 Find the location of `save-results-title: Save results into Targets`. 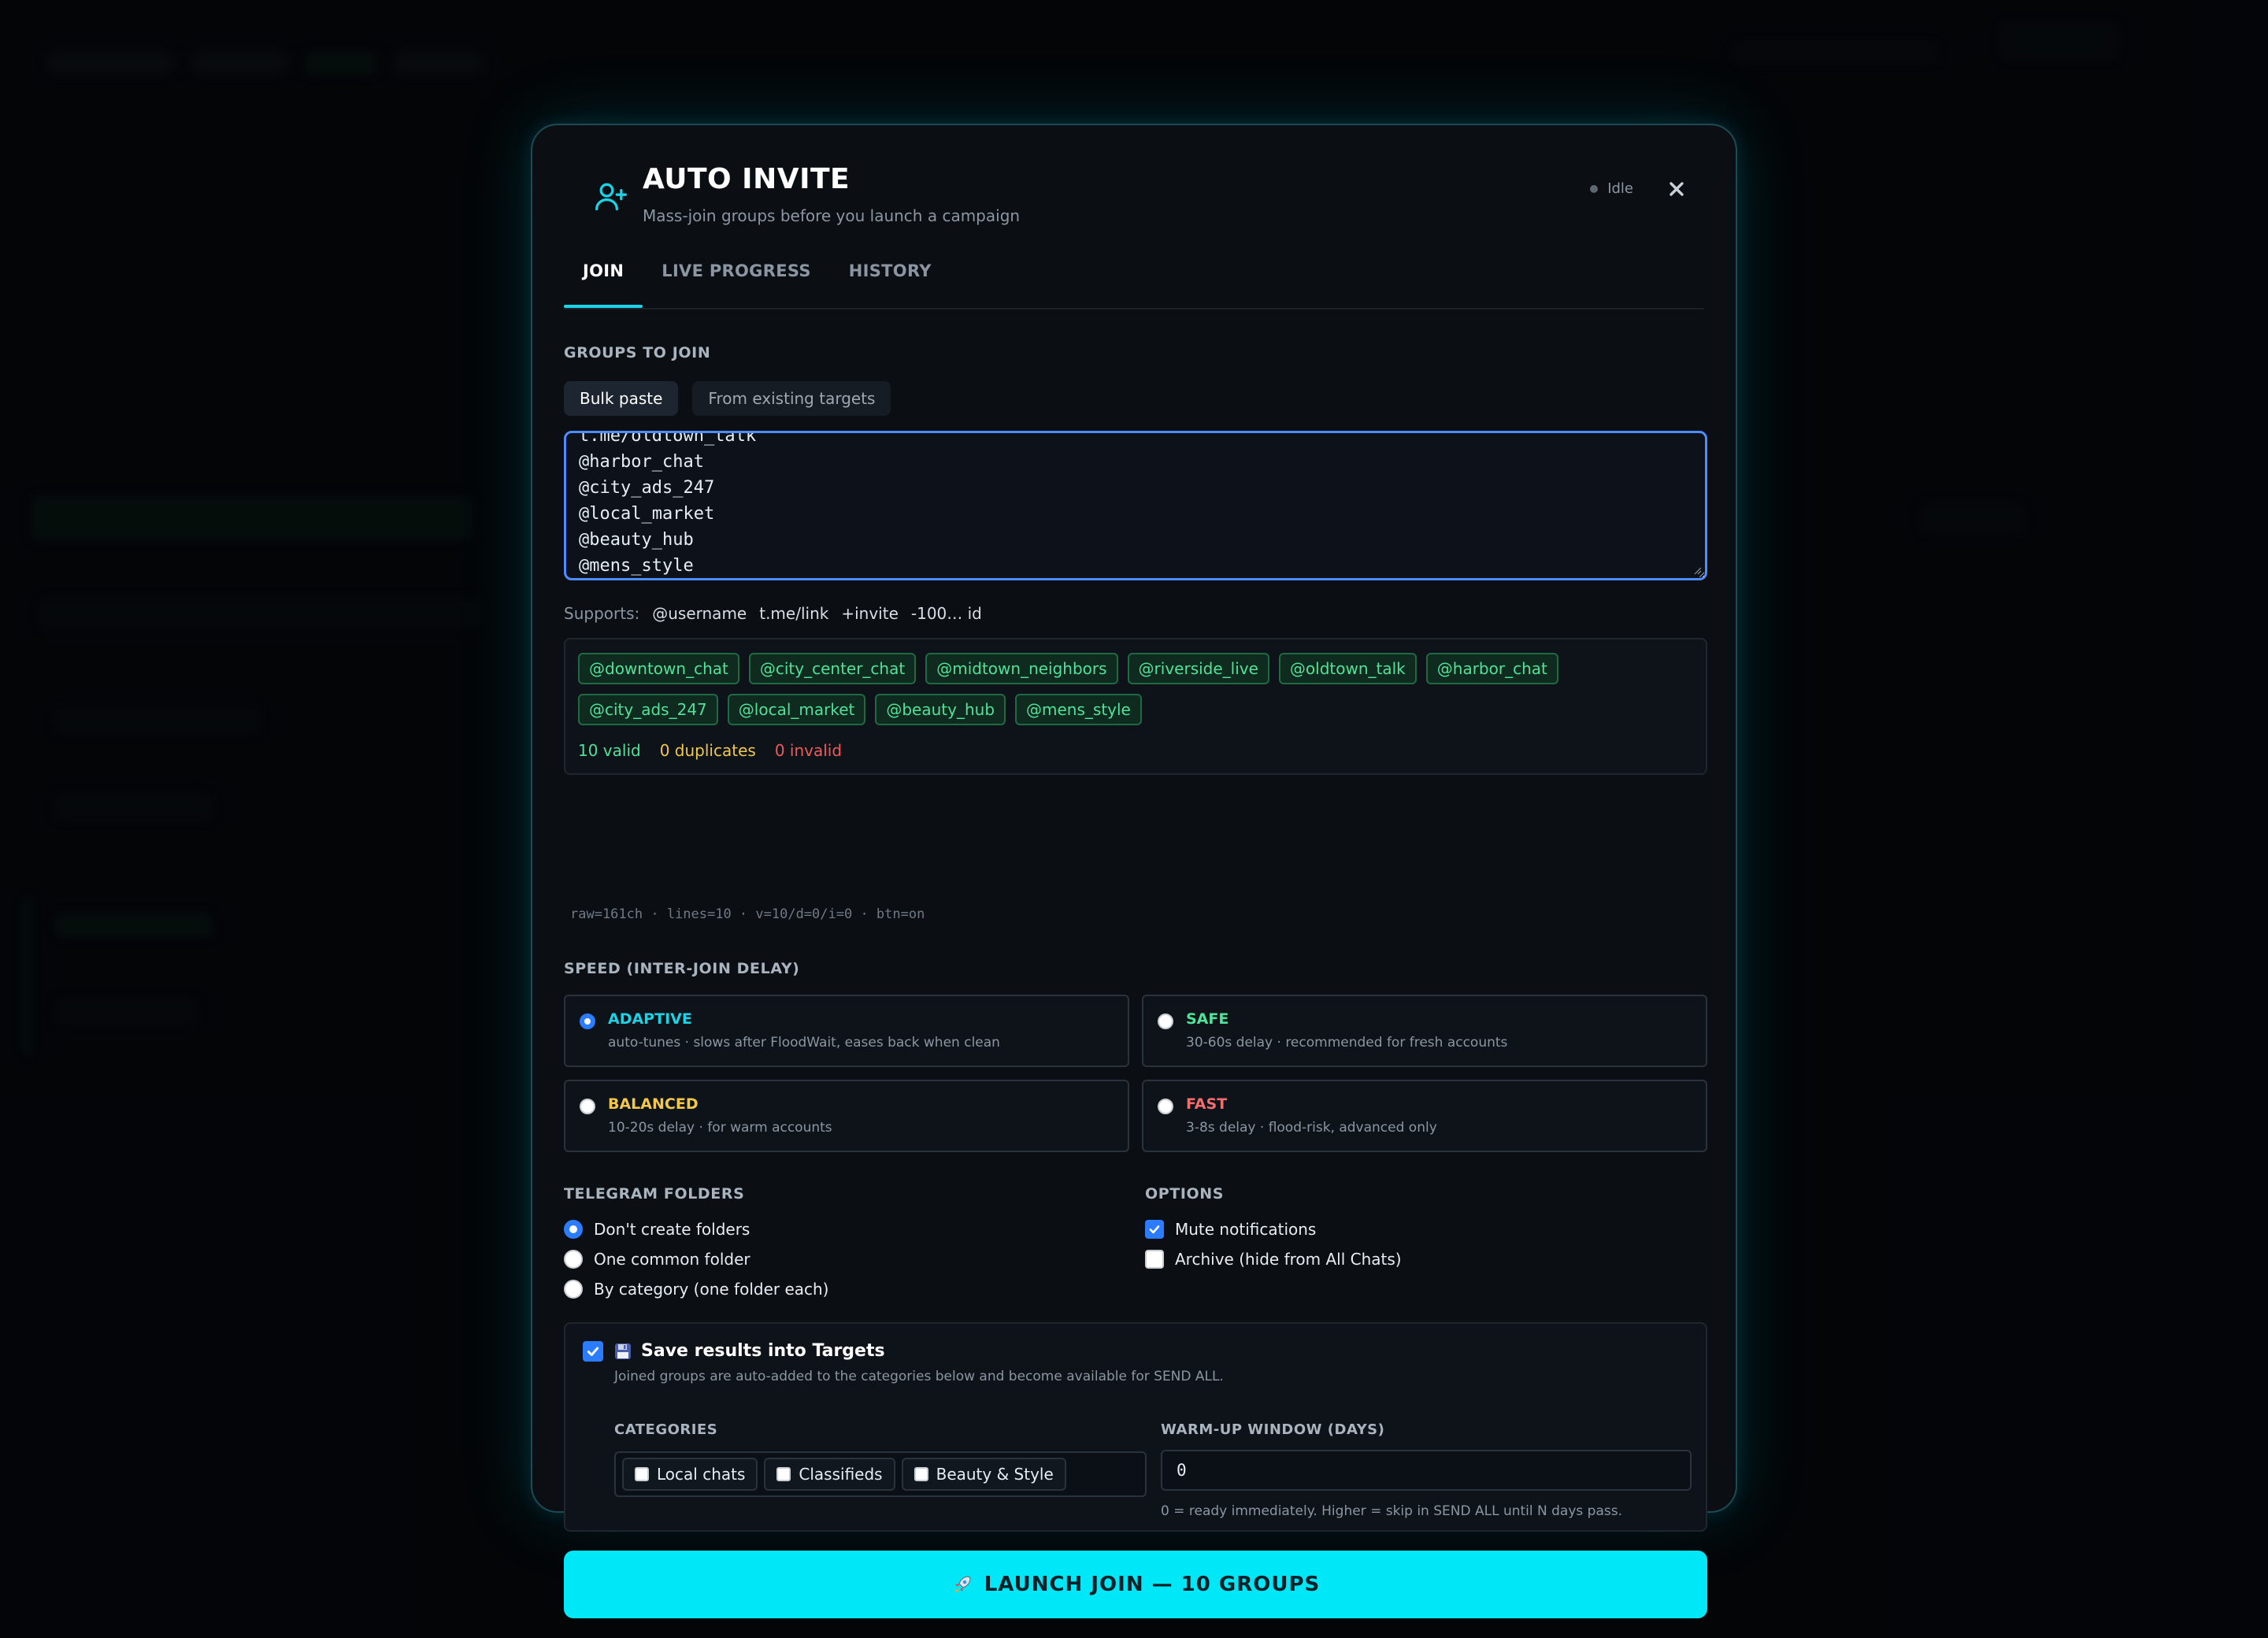

save-results-title: Save results into Targets is located at coordinates (749, 1351).